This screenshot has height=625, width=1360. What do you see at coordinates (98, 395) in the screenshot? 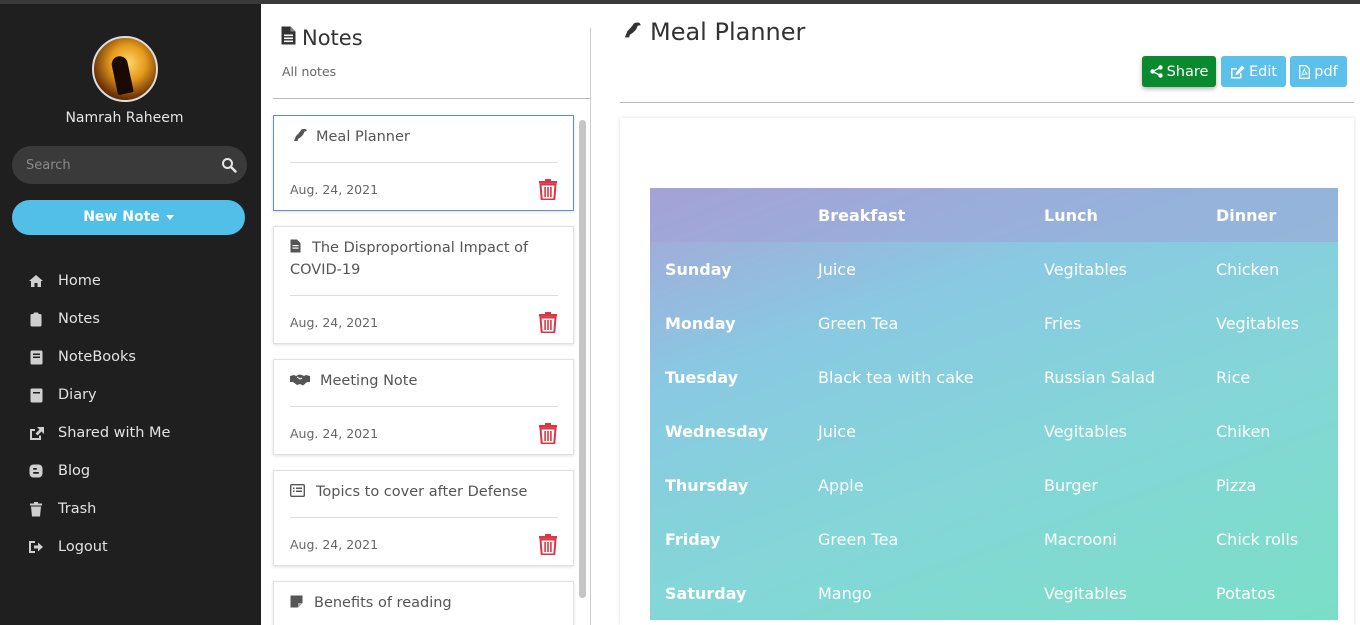
I see `sidebar-item-diary: Diary` at bounding box center [98, 395].